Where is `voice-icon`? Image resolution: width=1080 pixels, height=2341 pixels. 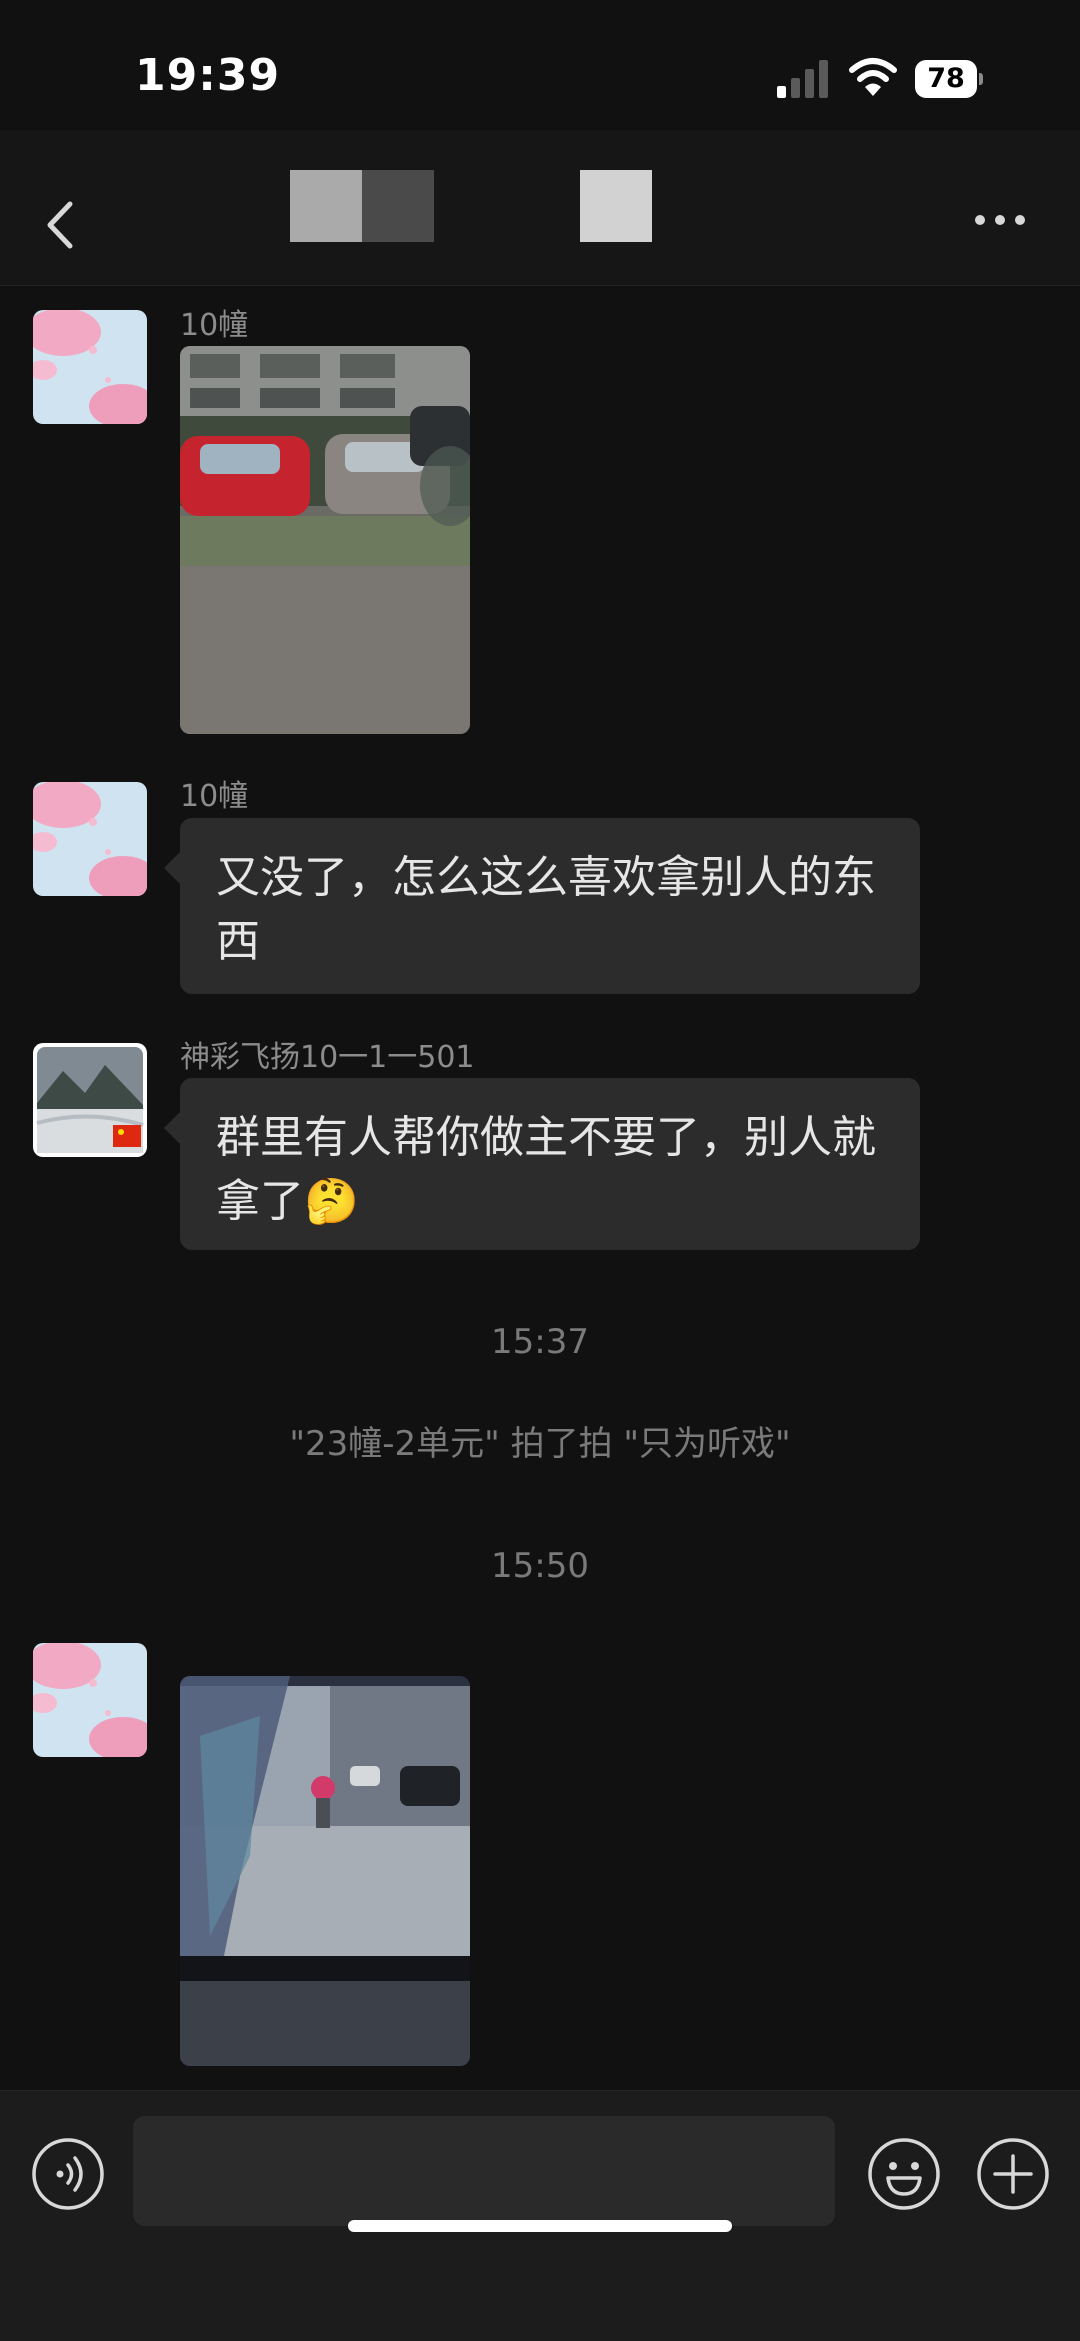
voice-icon is located at coordinates (68, 2174).